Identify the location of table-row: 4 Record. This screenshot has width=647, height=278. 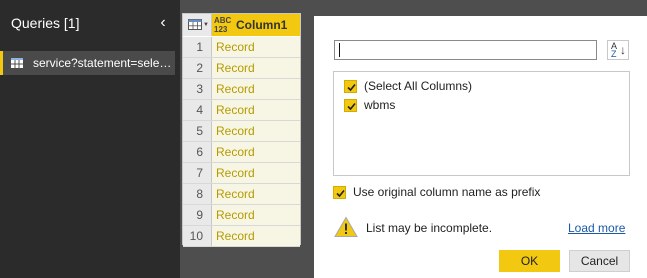
(241, 110).